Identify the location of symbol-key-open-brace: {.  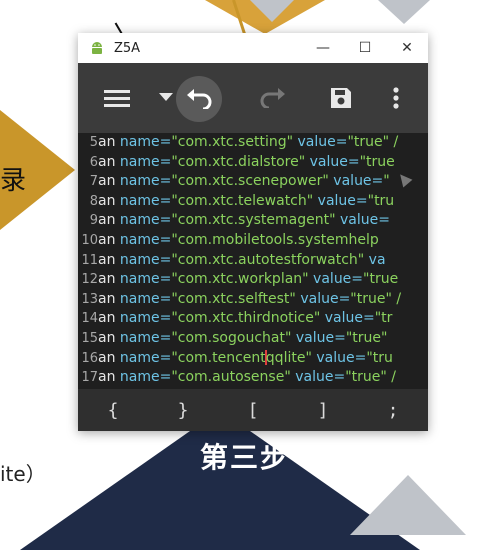
(113, 410).